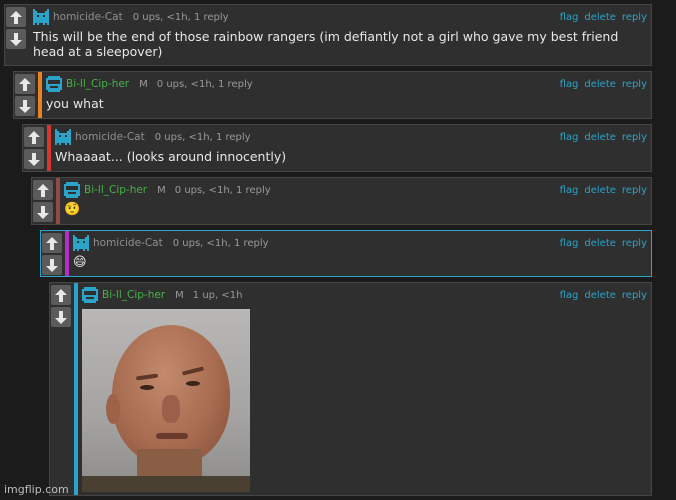 The width and height of the screenshot is (676, 500). What do you see at coordinates (172, 436) in the screenshot?
I see `meme-mouth` at bounding box center [172, 436].